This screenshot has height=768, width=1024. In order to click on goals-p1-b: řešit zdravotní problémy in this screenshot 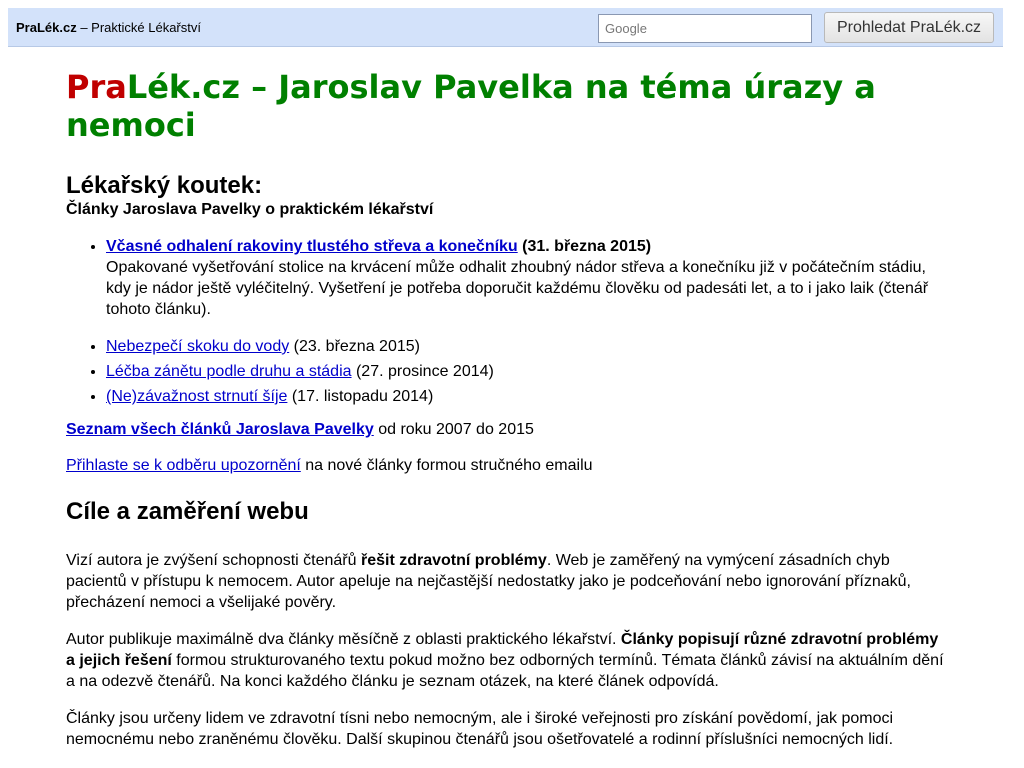, I will do `click(453, 560)`.